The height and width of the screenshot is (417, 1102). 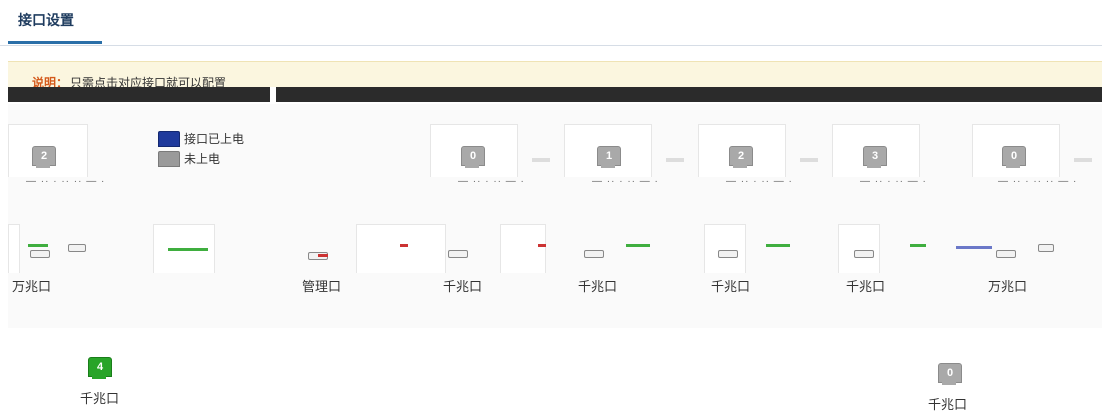 I want to click on legend-unpowered: 未上电, so click(x=189, y=158).